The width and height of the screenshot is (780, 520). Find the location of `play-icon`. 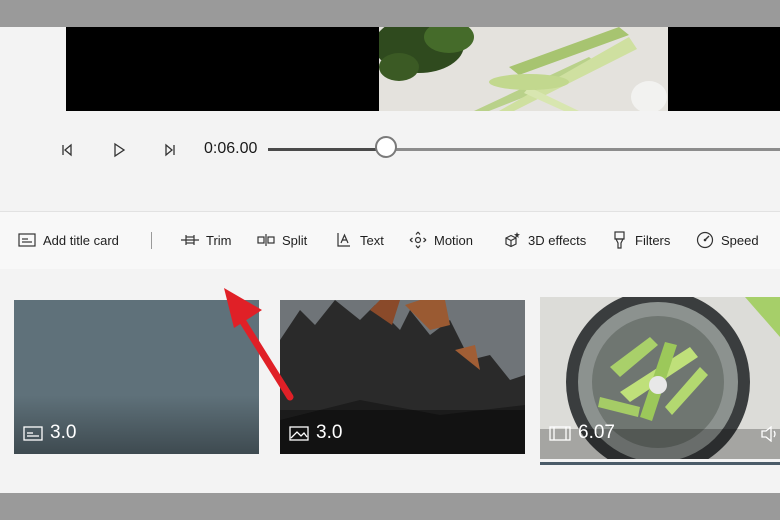

play-icon is located at coordinates (120, 150).